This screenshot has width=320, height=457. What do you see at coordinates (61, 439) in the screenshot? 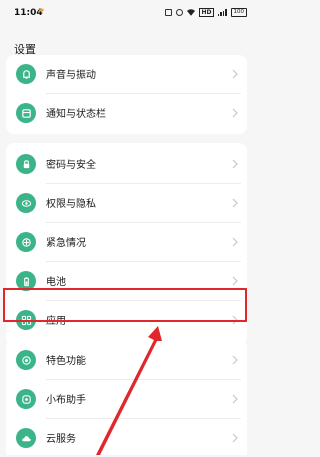
I see `settings-item-label: 云服务` at bounding box center [61, 439].